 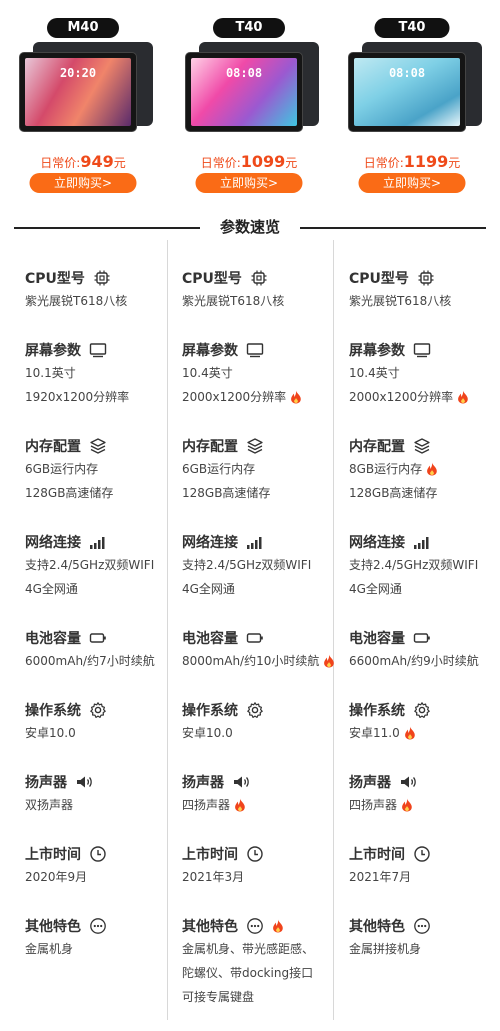 What do you see at coordinates (249, 161) in the screenshot?
I see `price-line: 日常价:1099元` at bounding box center [249, 161].